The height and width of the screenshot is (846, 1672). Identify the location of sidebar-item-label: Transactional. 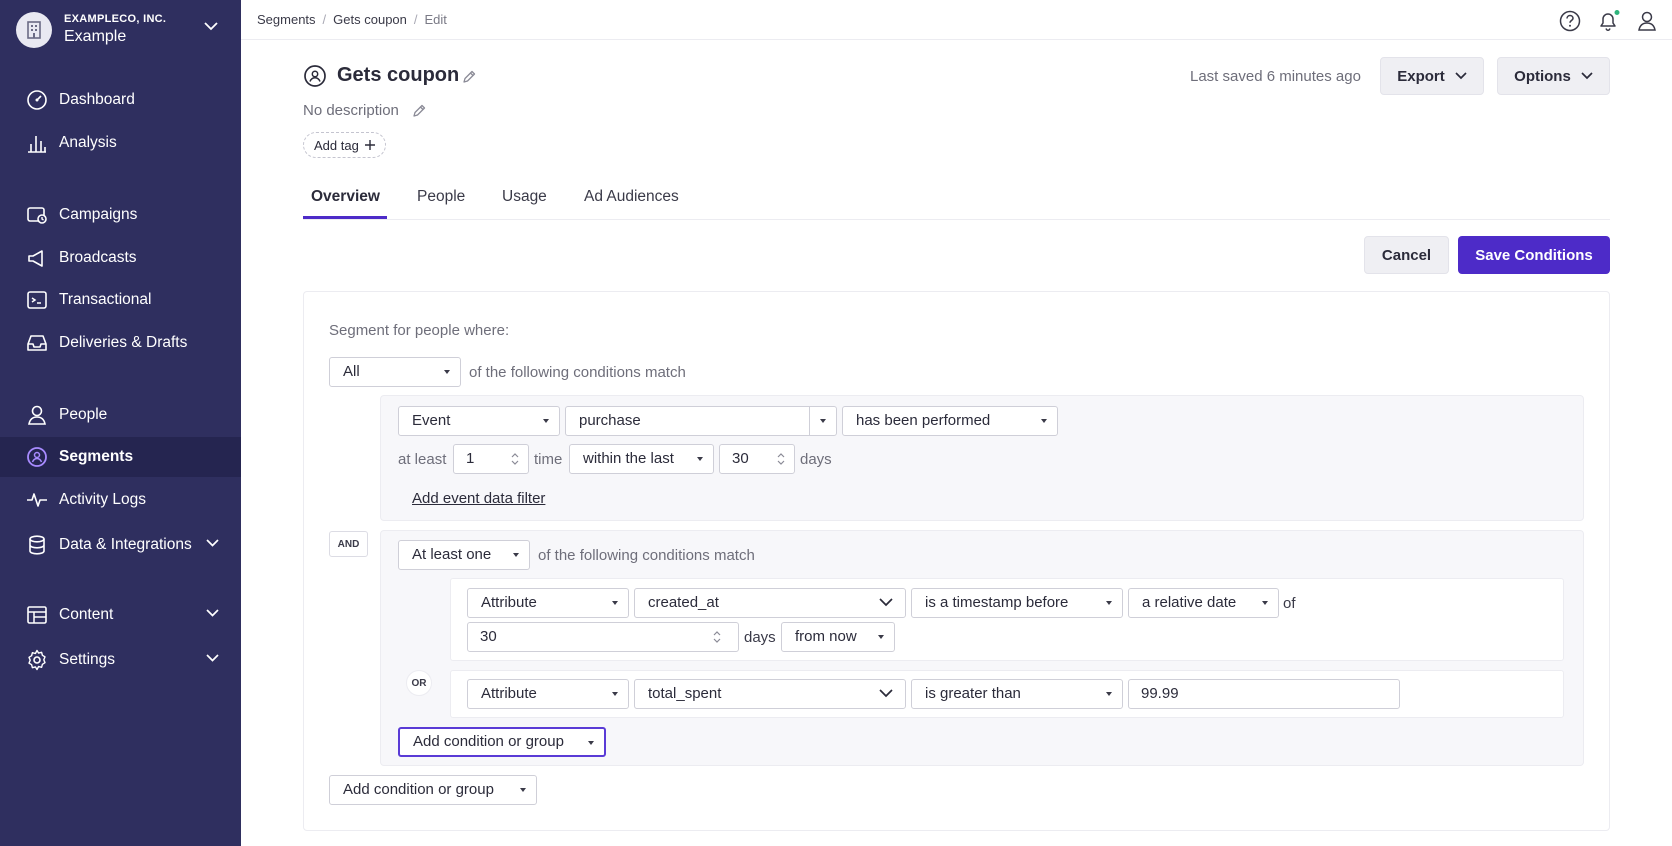
(105, 299).